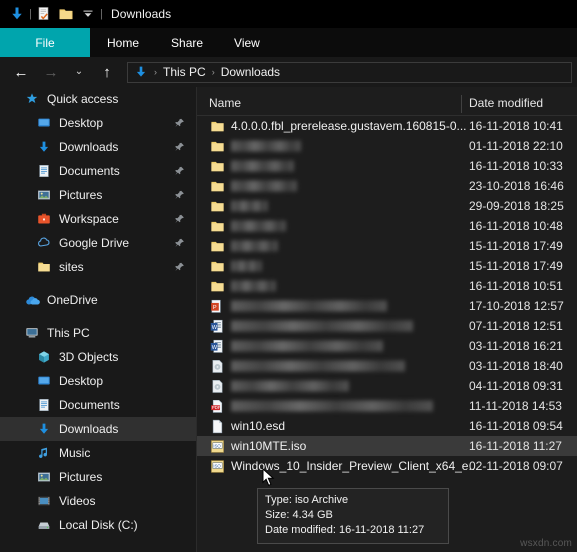  I want to click on table-row: 03-11-2018 18:40, so click(387, 366).